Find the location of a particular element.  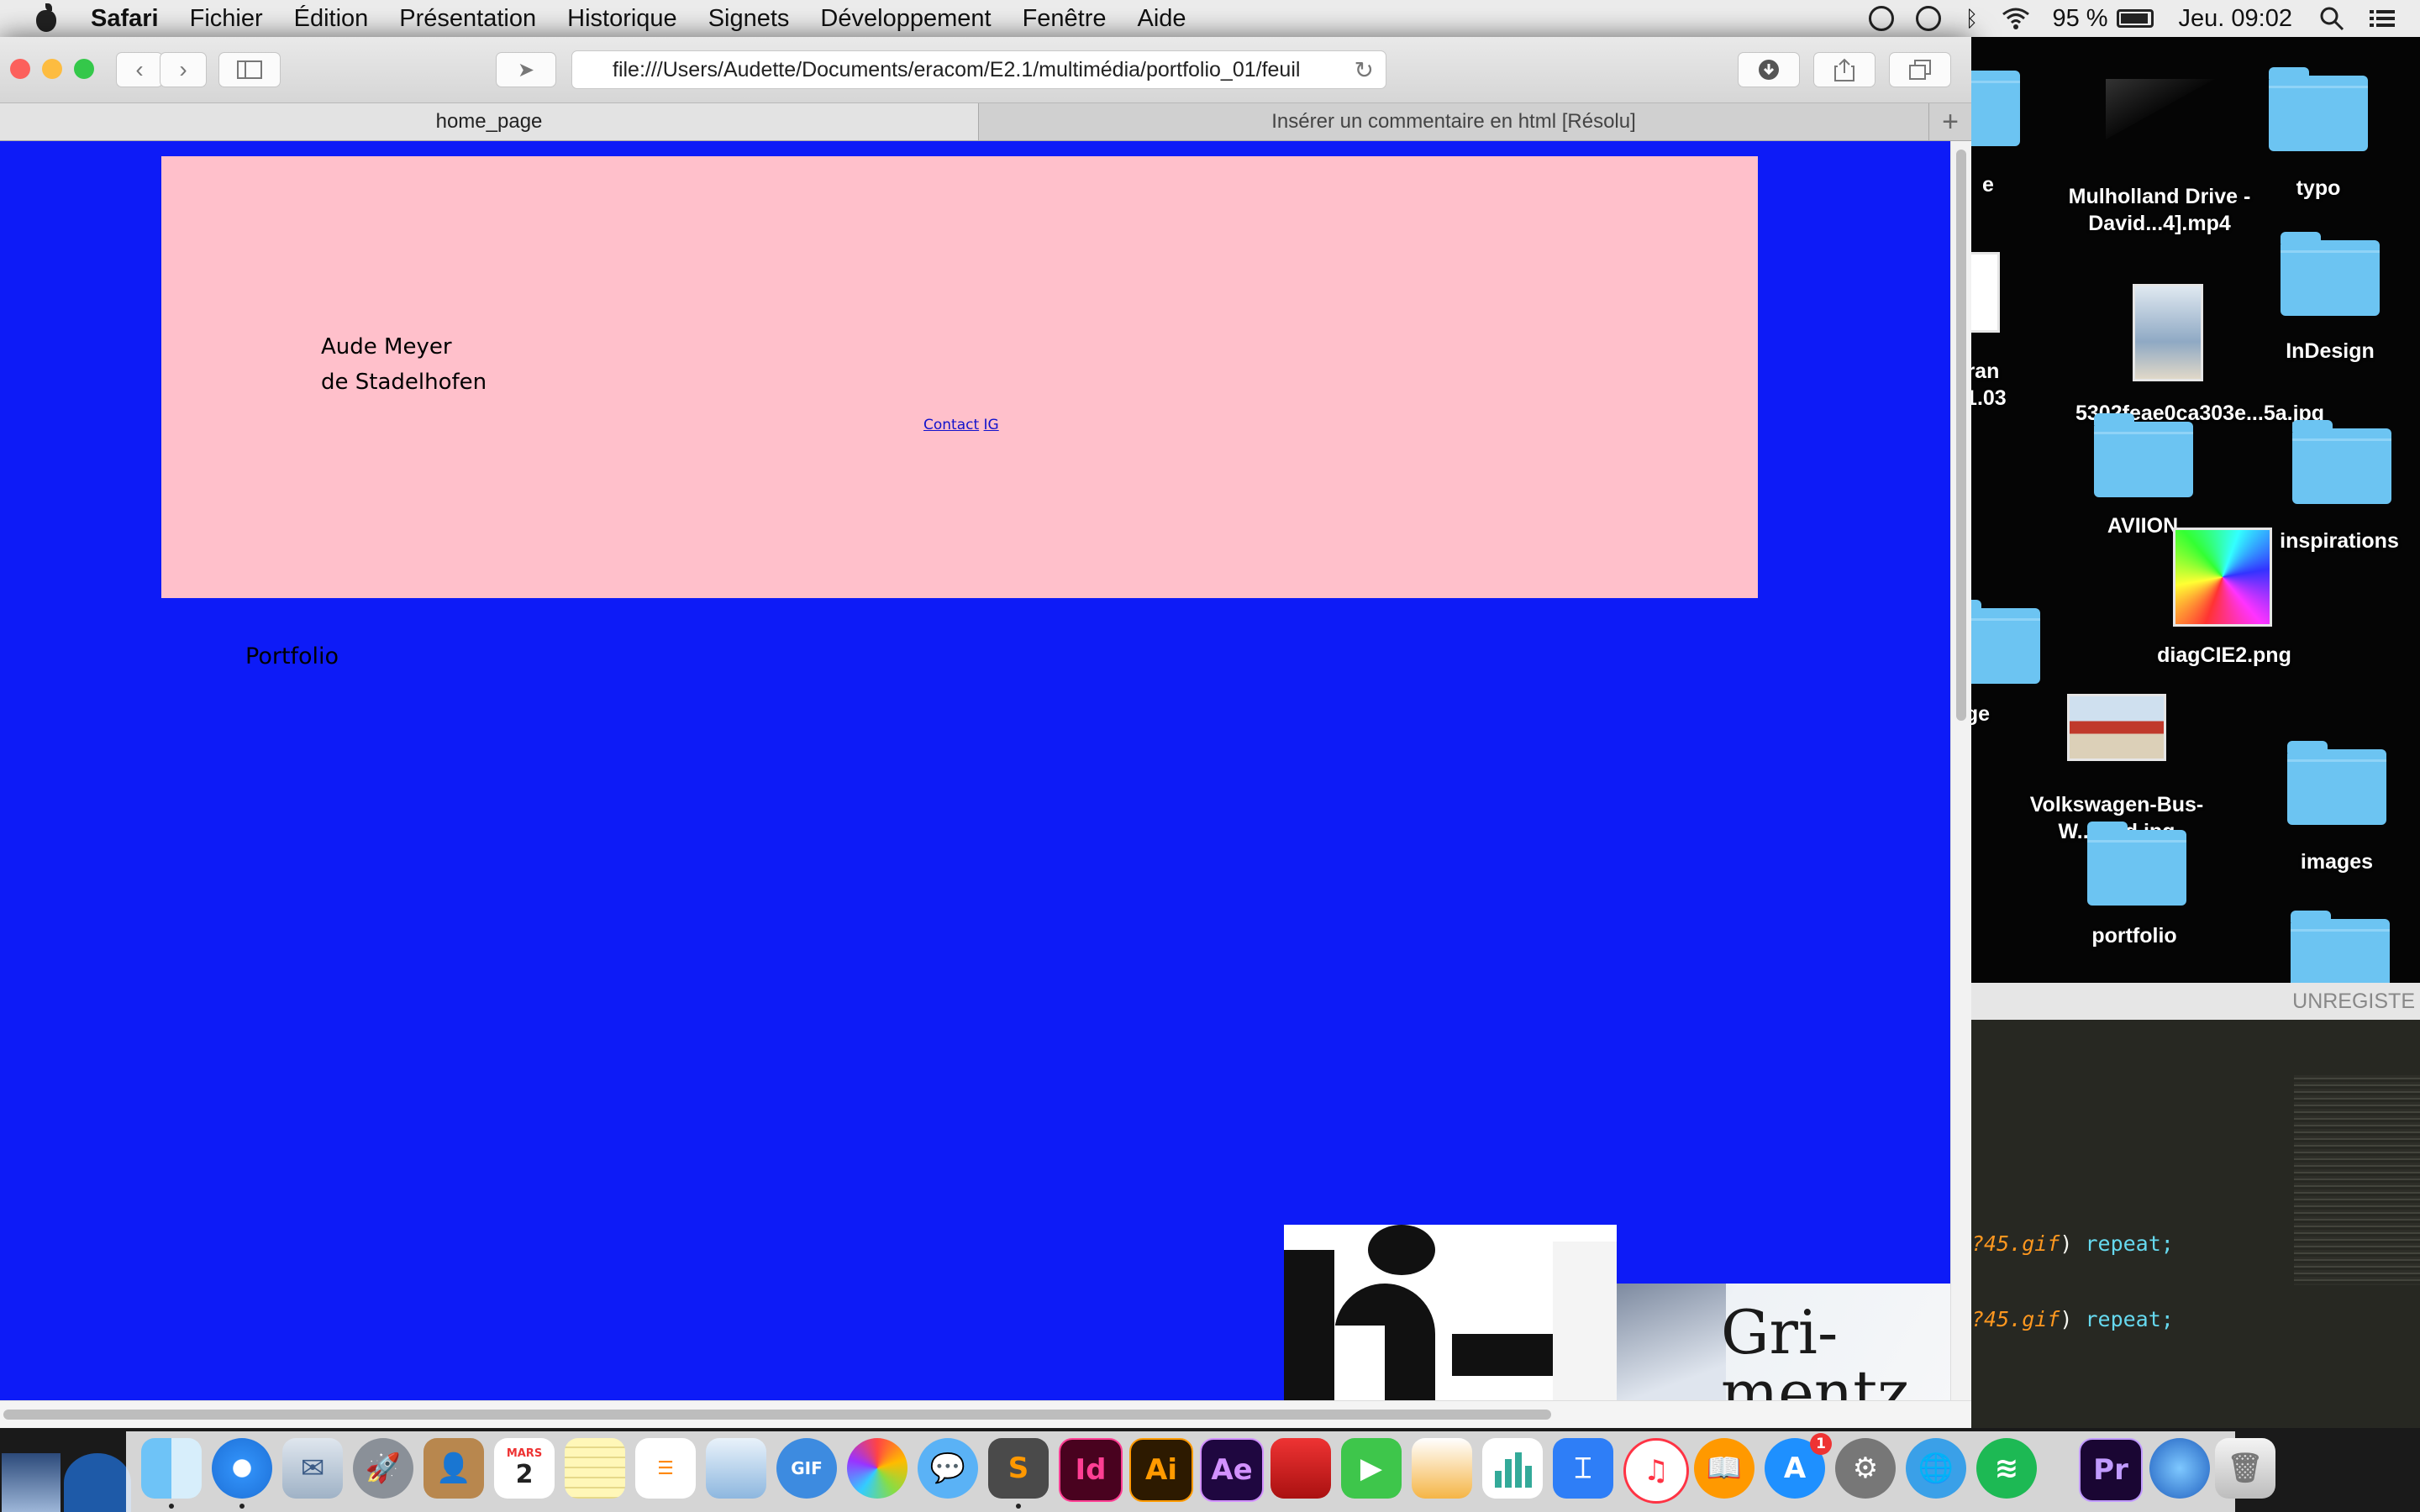

sidebar-button is located at coordinates (249, 69).